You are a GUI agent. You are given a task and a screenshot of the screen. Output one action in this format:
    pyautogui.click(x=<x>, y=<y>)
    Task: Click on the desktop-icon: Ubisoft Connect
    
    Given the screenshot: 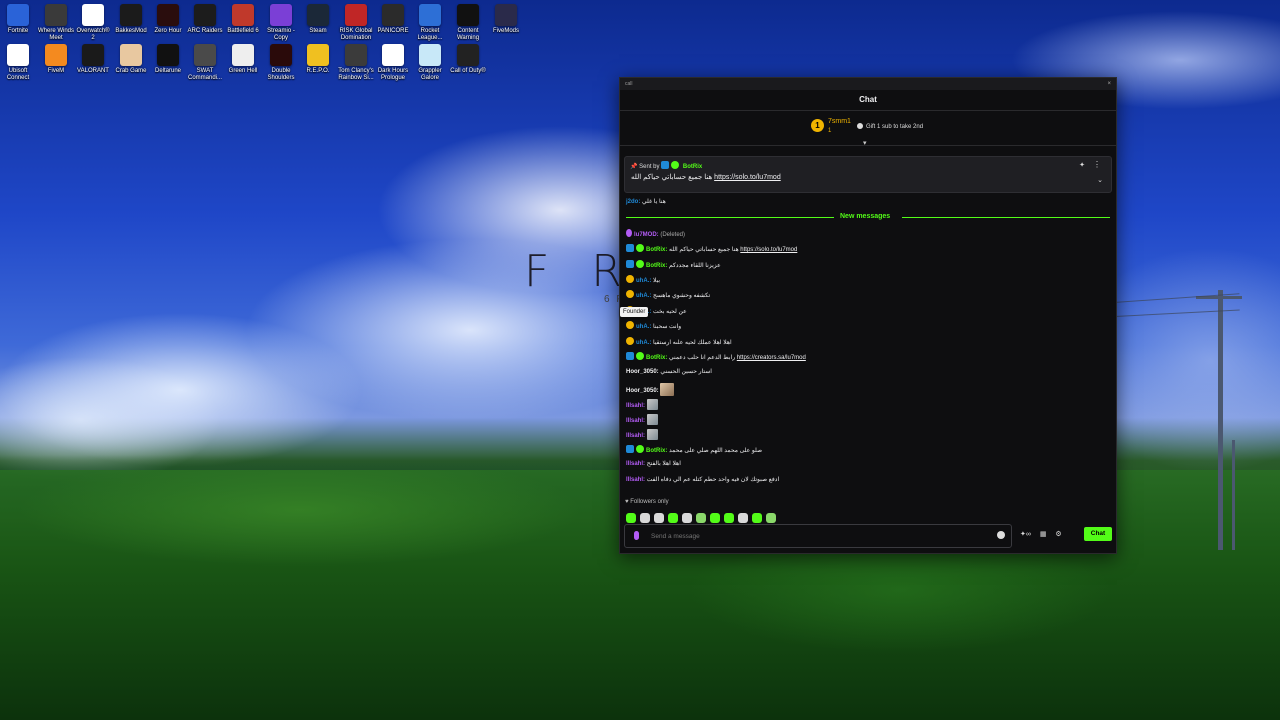 What is the action you would take?
    pyautogui.click(x=18, y=61)
    